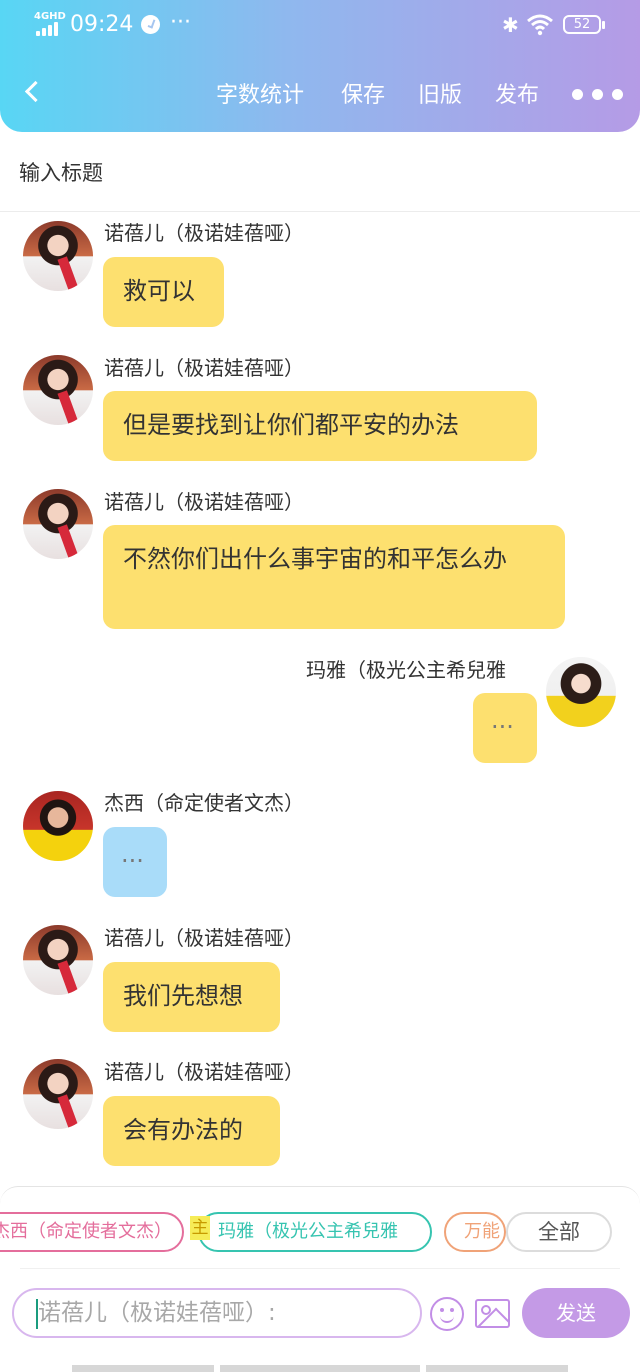  What do you see at coordinates (406, 670) in the screenshot?
I see `speaker-name: 玛雅（极光公主希兒雅` at bounding box center [406, 670].